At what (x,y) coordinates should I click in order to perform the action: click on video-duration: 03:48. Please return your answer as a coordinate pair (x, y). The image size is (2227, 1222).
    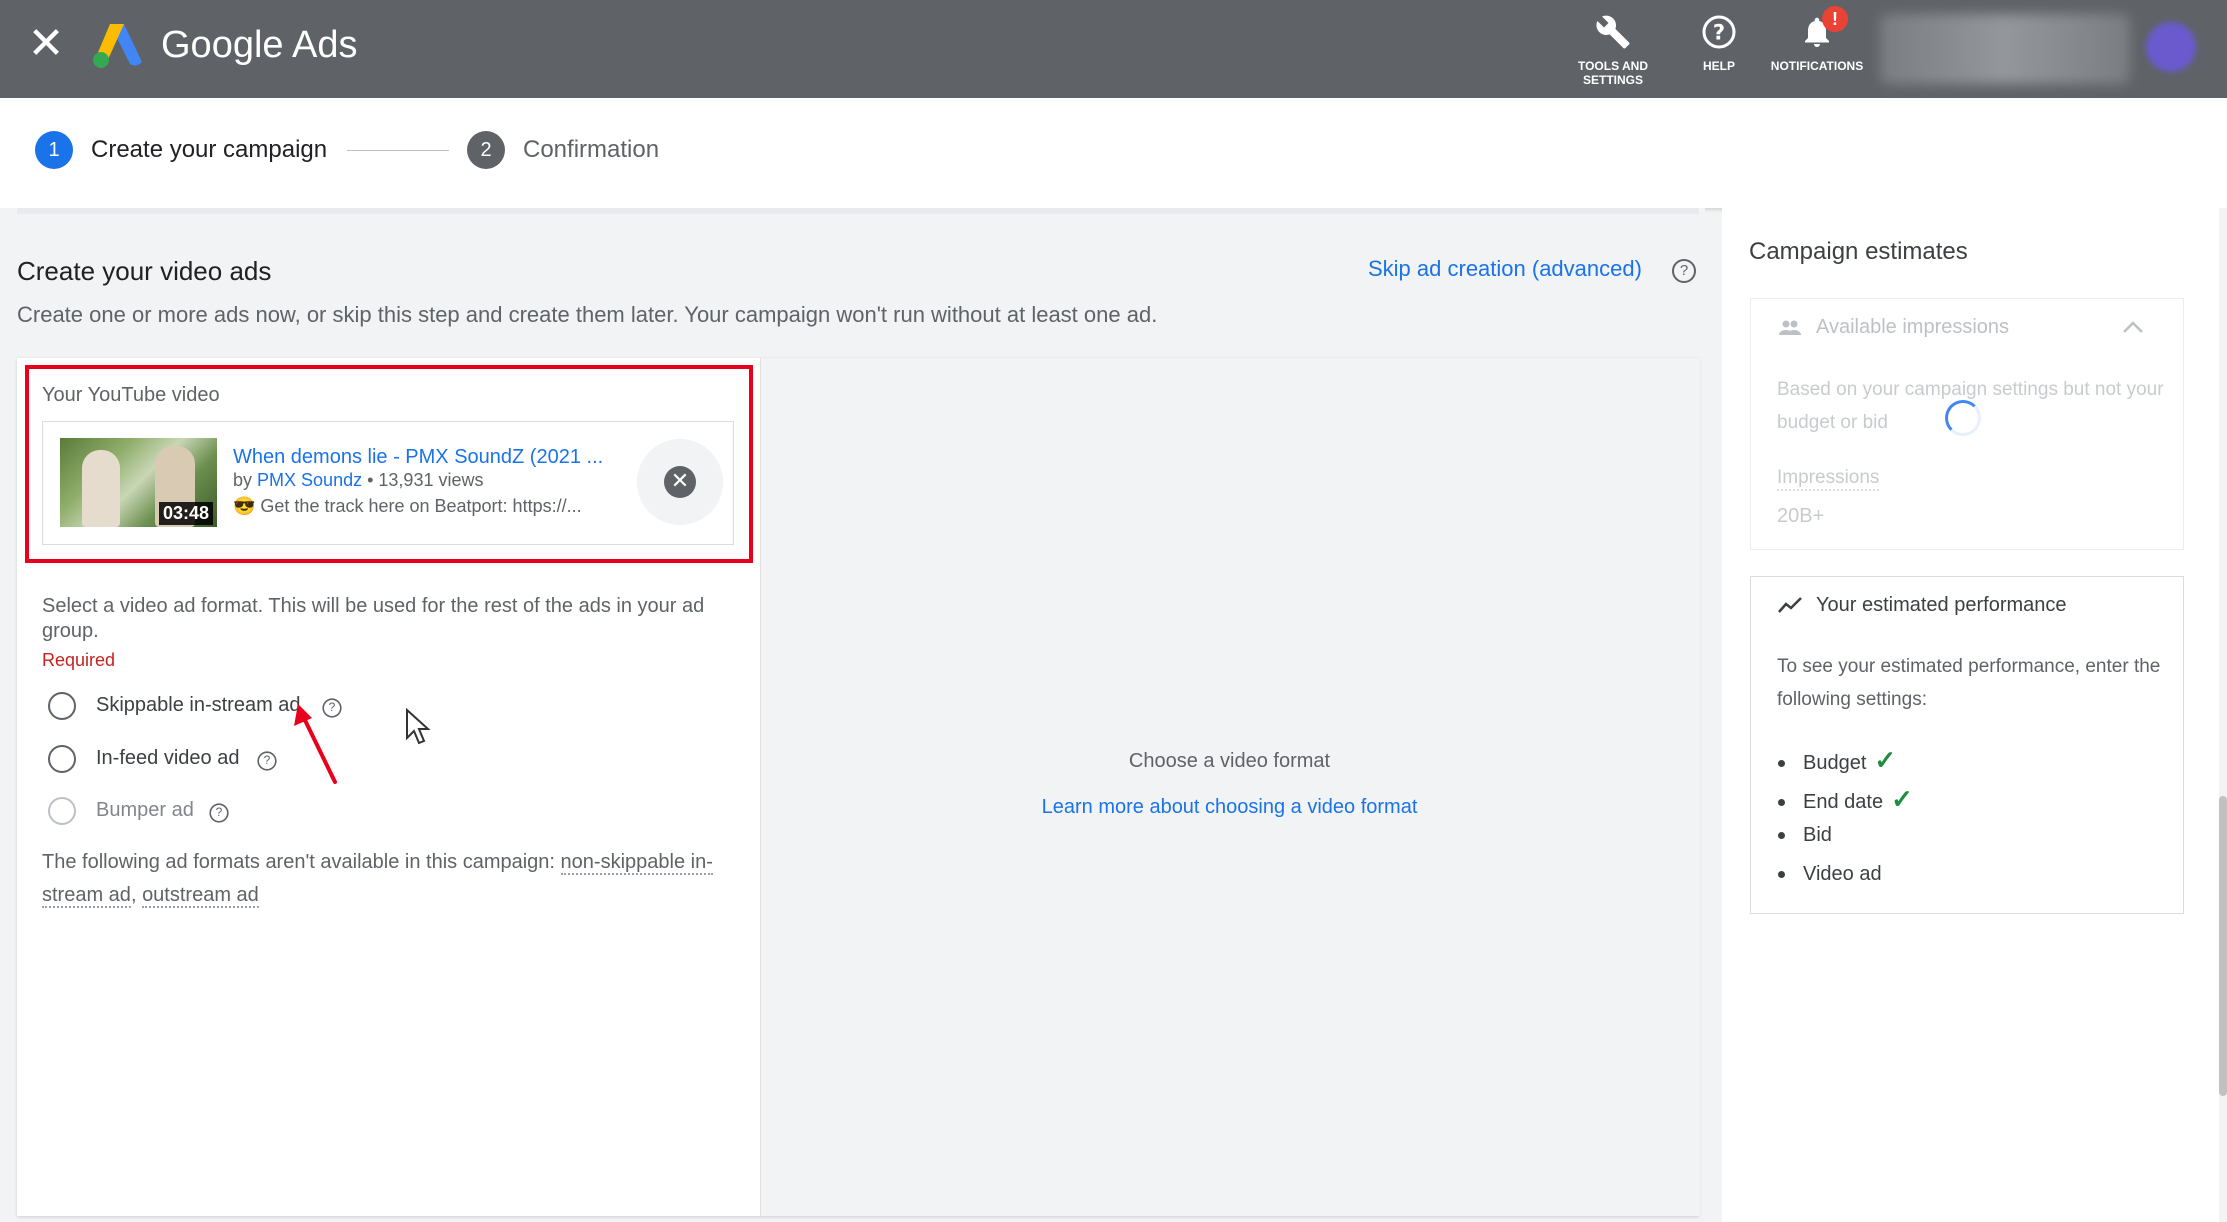
    Looking at the image, I should click on (185, 513).